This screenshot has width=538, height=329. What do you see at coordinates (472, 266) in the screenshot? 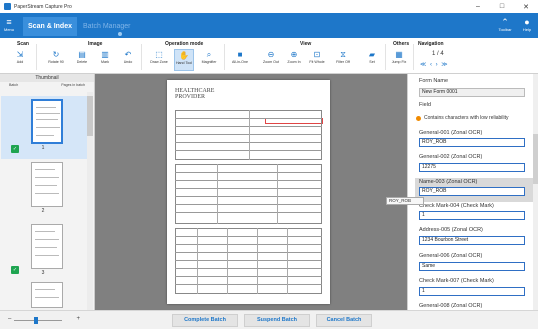
I see `field-general-006: Same` at bounding box center [472, 266].